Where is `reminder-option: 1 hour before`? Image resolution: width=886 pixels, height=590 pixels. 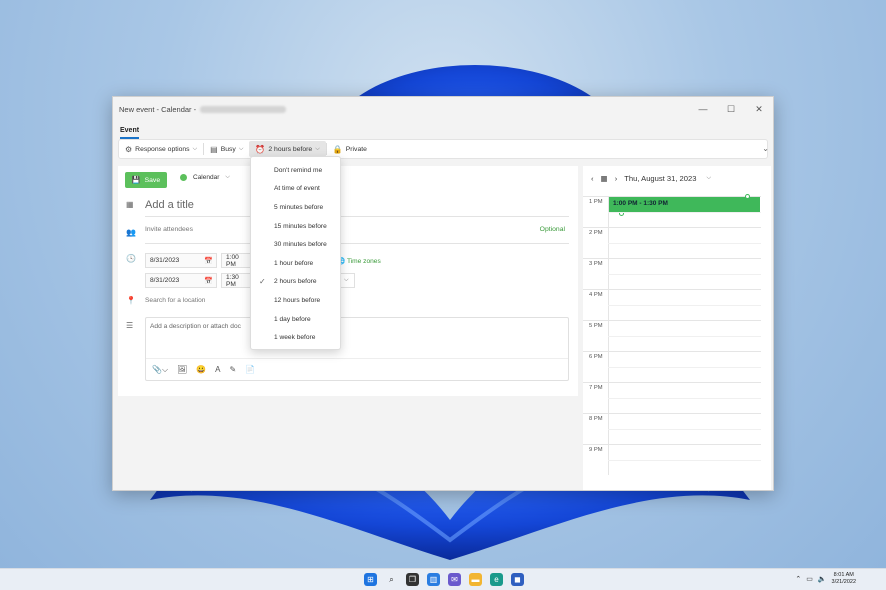 reminder-option: 1 hour before is located at coordinates (295, 263).